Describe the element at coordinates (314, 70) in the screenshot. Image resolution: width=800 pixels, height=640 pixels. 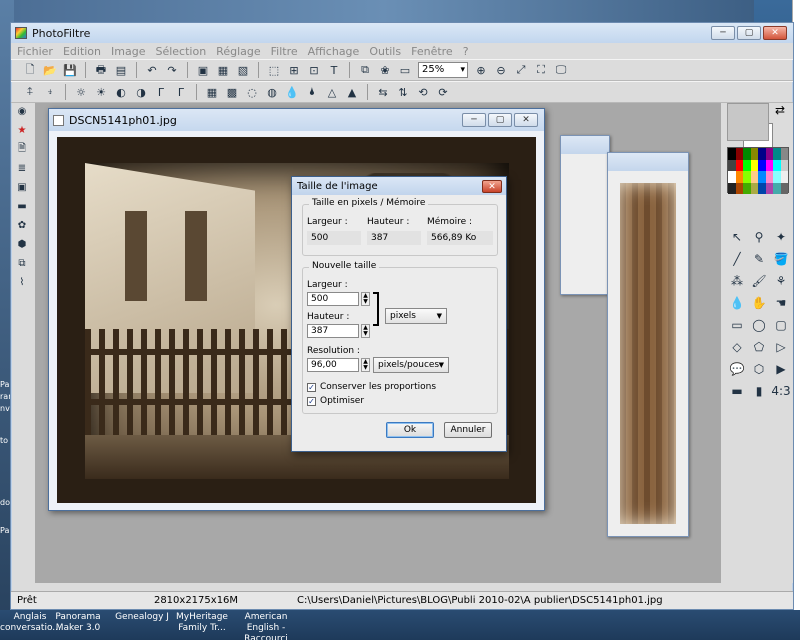
I see `resize-icon: ⊡` at that location.